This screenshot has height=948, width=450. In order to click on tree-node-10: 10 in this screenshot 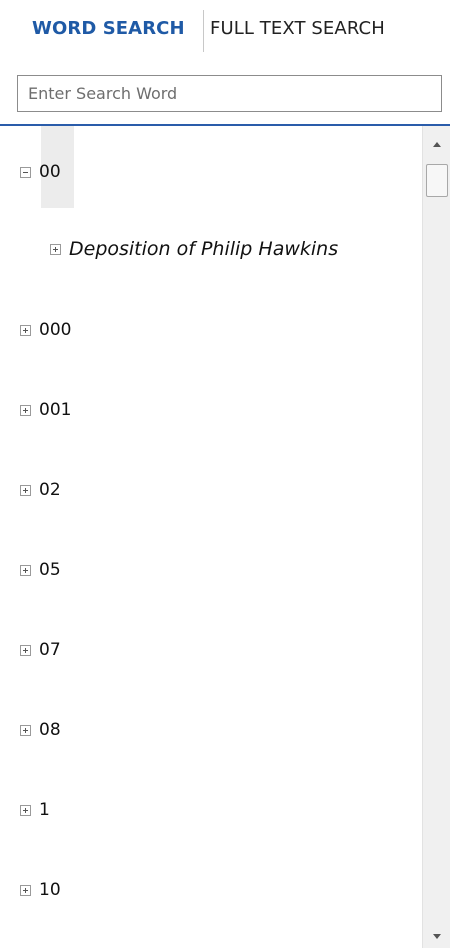, I will do `click(40, 890)`.